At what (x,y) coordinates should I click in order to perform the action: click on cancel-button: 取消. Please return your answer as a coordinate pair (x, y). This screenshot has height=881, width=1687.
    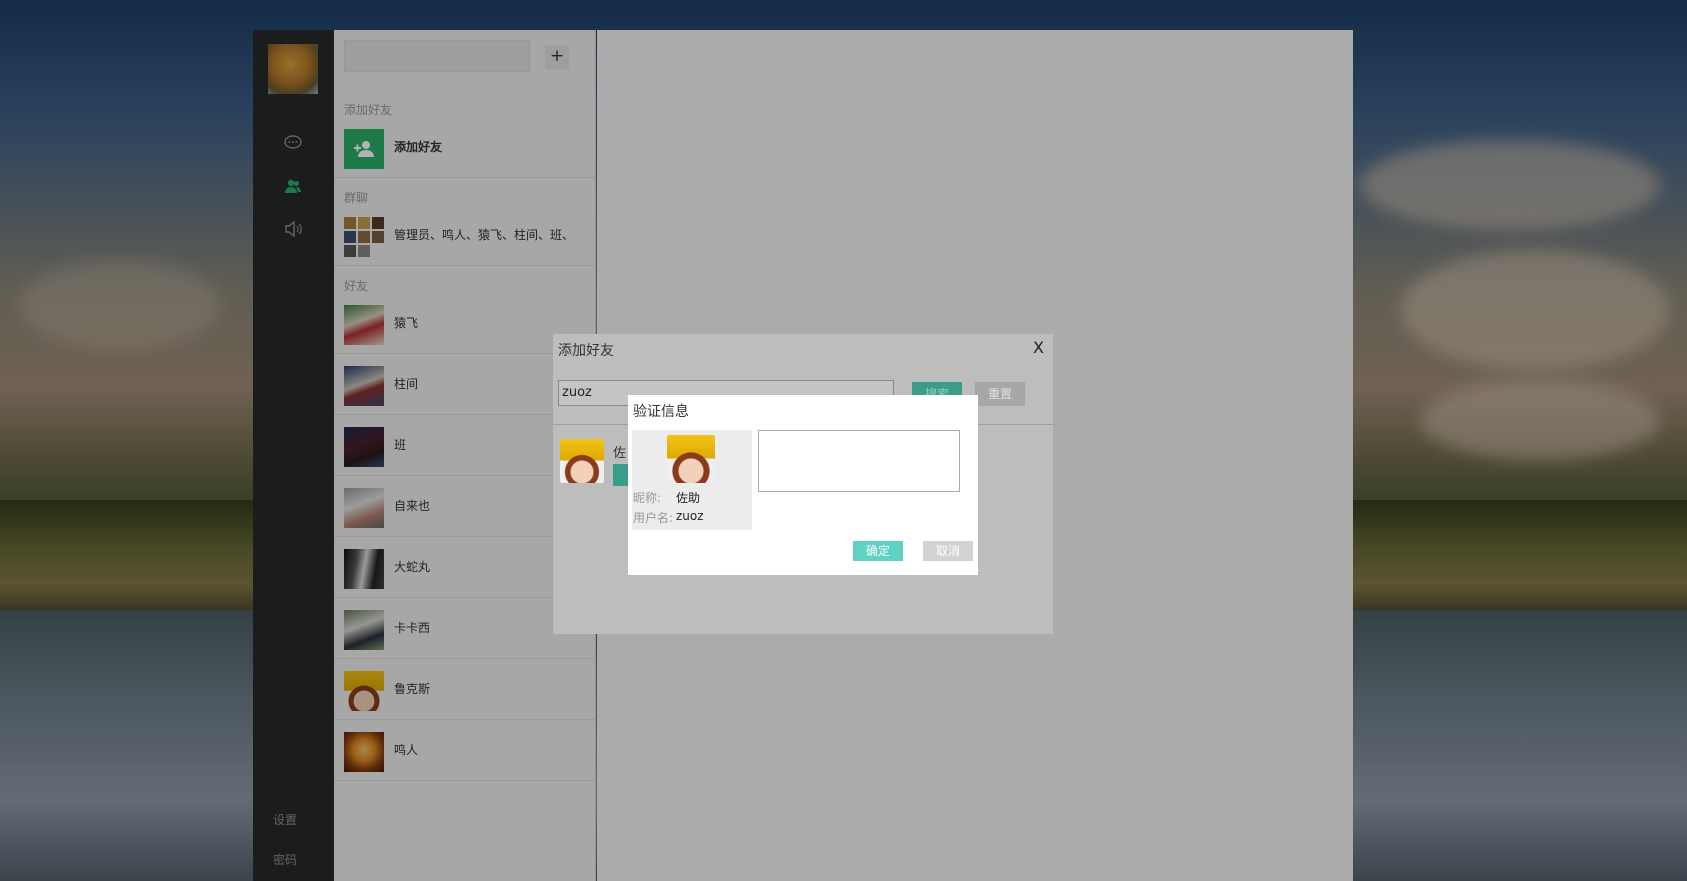
    Looking at the image, I should click on (948, 551).